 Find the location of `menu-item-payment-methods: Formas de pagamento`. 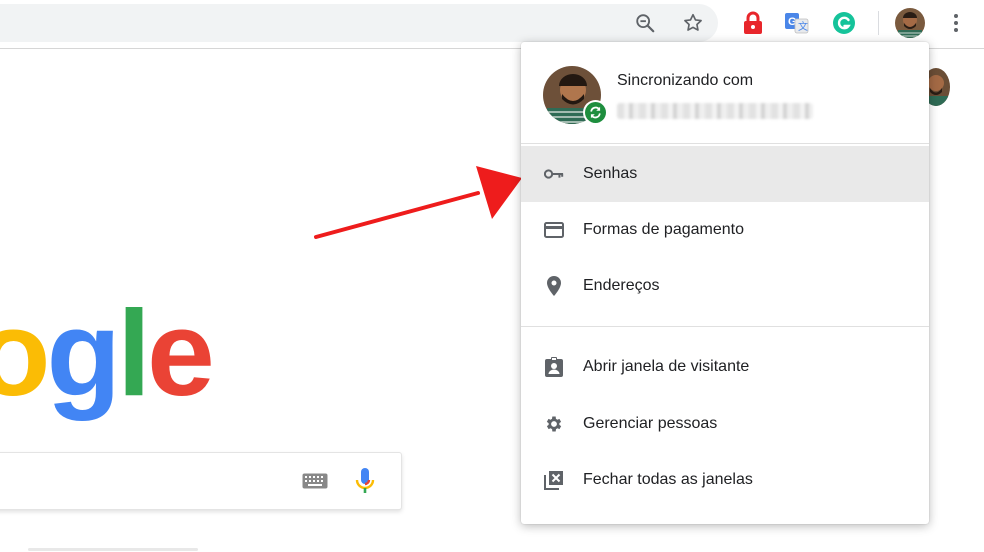

menu-item-payment-methods: Formas de pagamento is located at coordinates (725, 230).